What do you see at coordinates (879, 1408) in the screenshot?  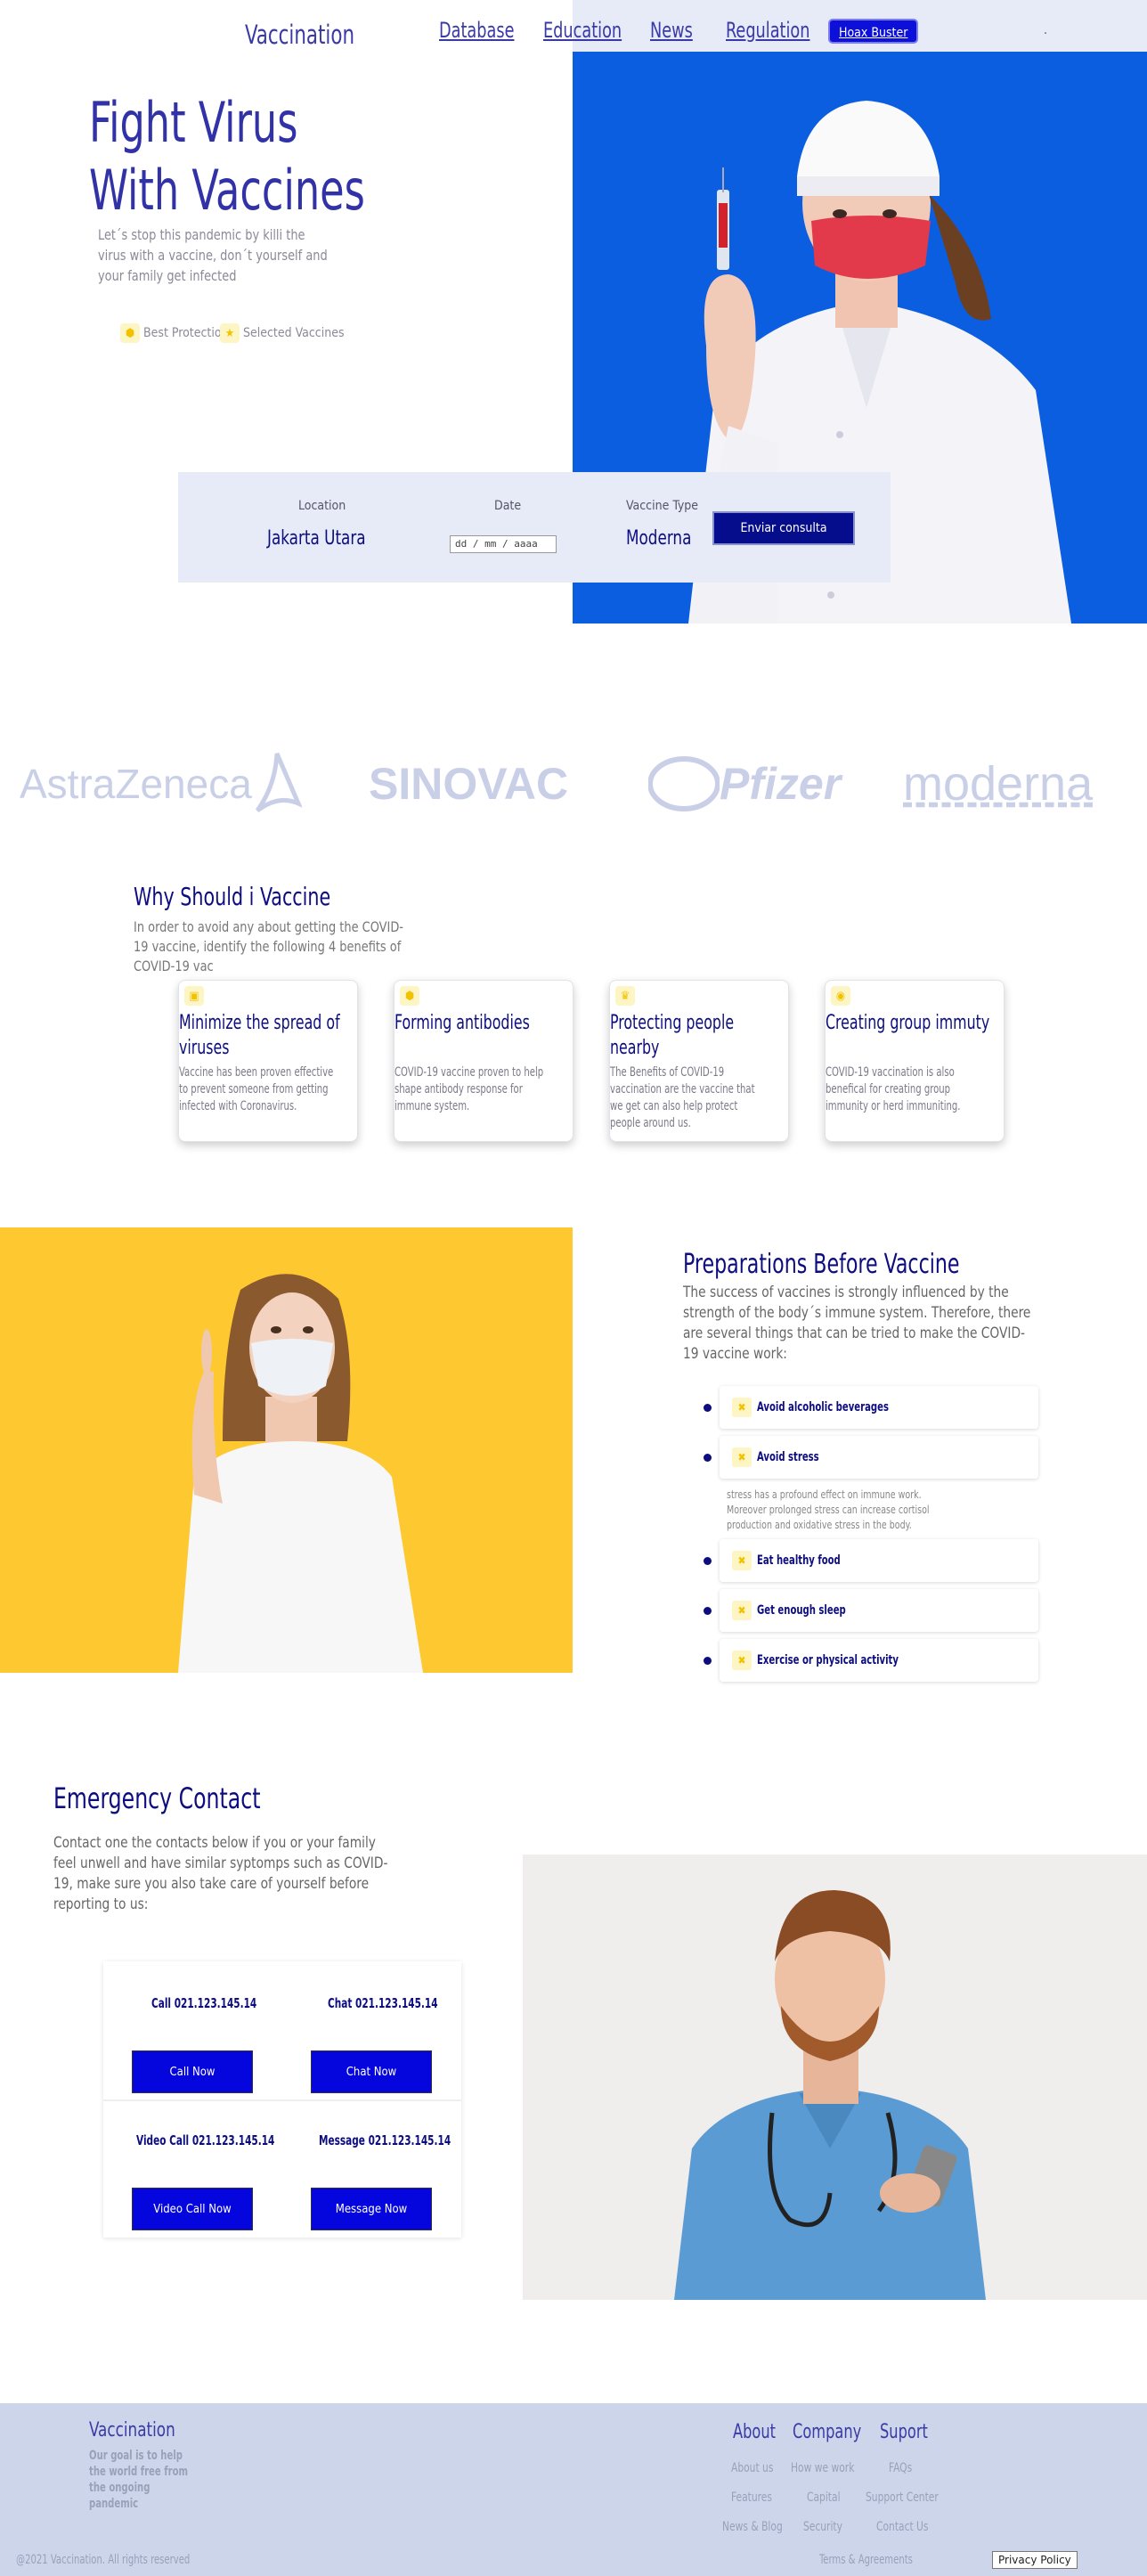 I see `preparation-item: ✖ Avoid alcoholic beverages` at bounding box center [879, 1408].